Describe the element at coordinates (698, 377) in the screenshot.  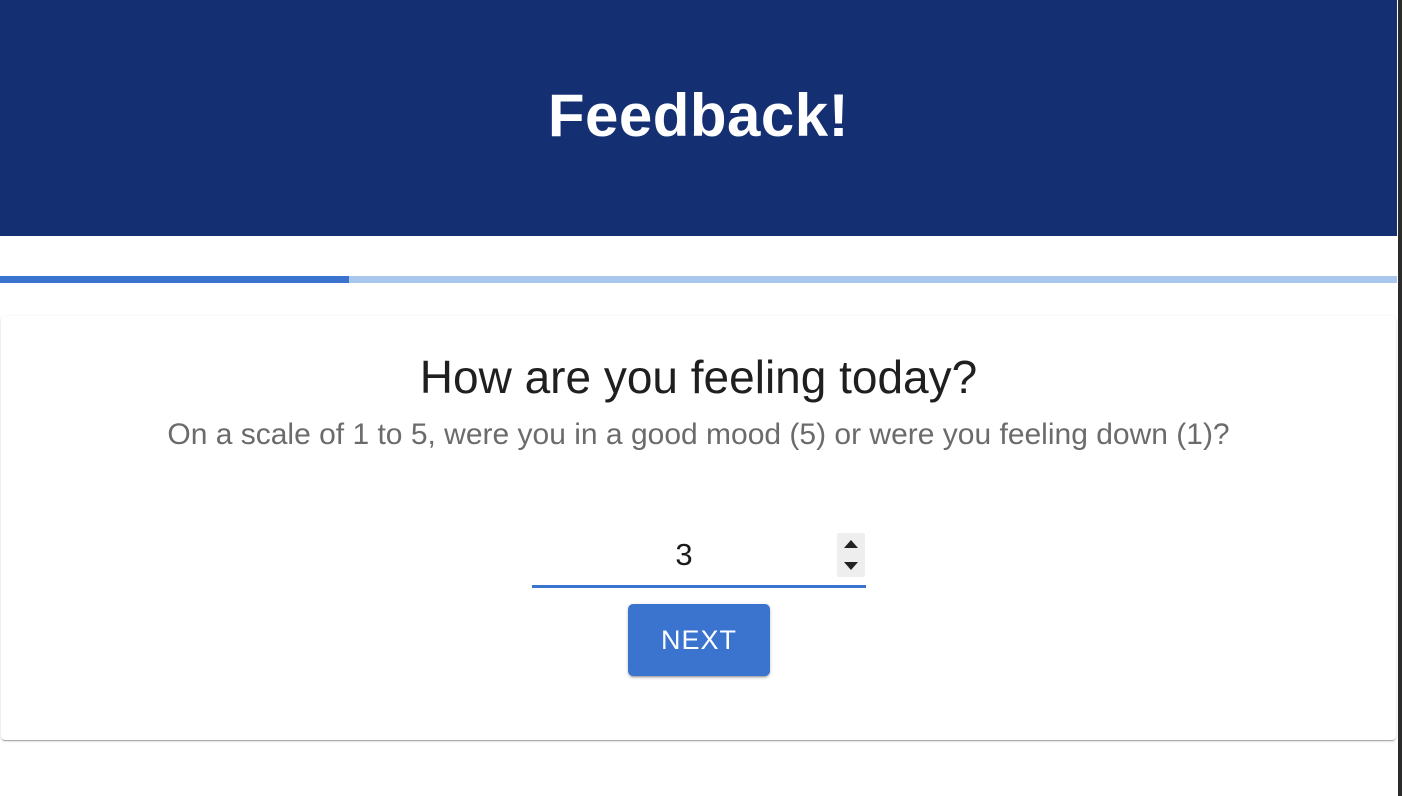
I see `question-title: How are you feeling today?` at that location.